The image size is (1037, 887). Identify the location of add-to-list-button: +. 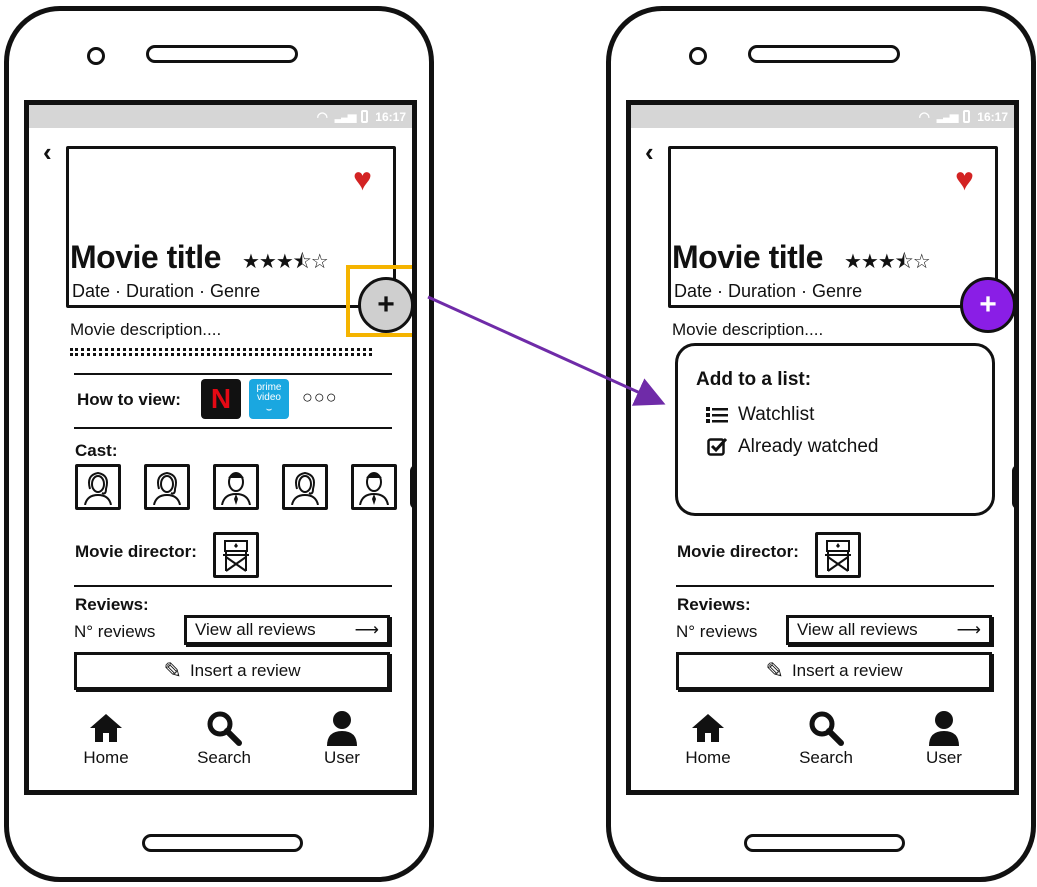
(385, 305).